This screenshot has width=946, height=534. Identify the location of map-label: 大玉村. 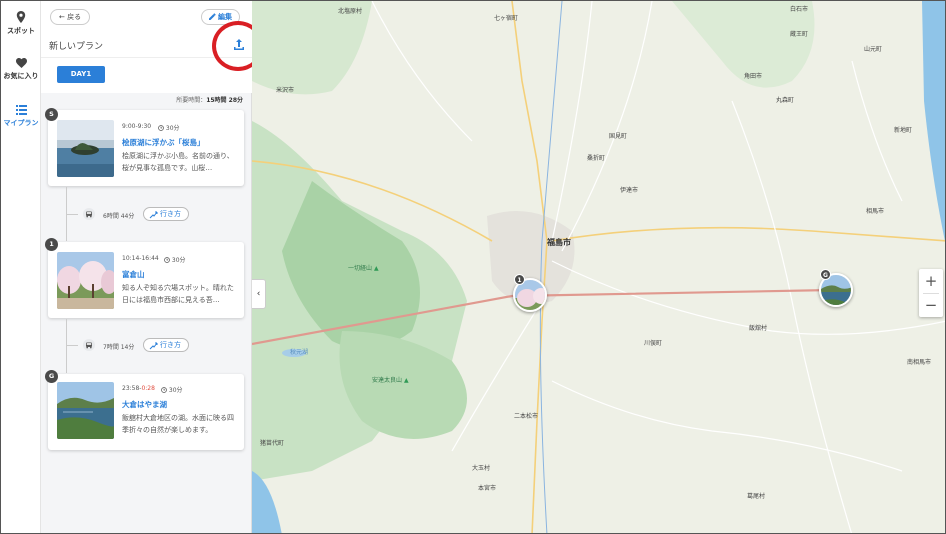
(481, 468).